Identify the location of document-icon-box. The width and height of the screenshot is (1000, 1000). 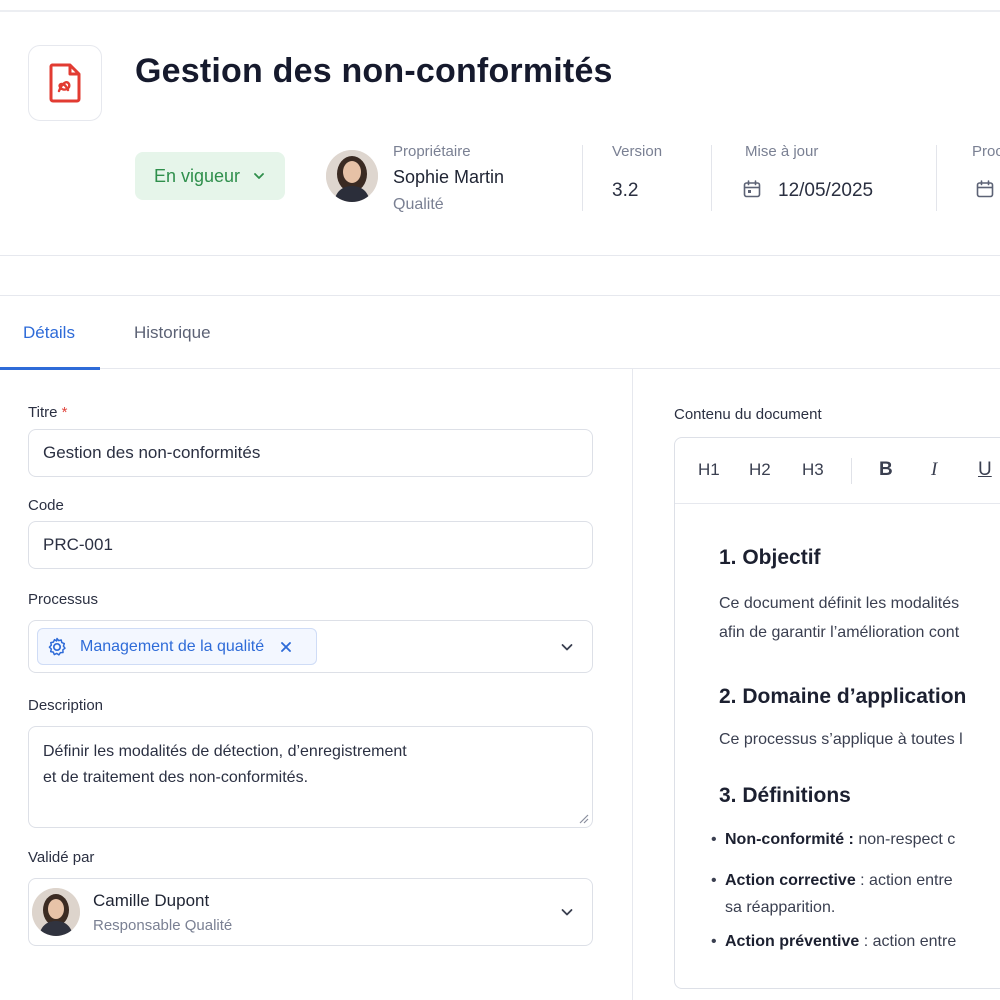
(65, 83).